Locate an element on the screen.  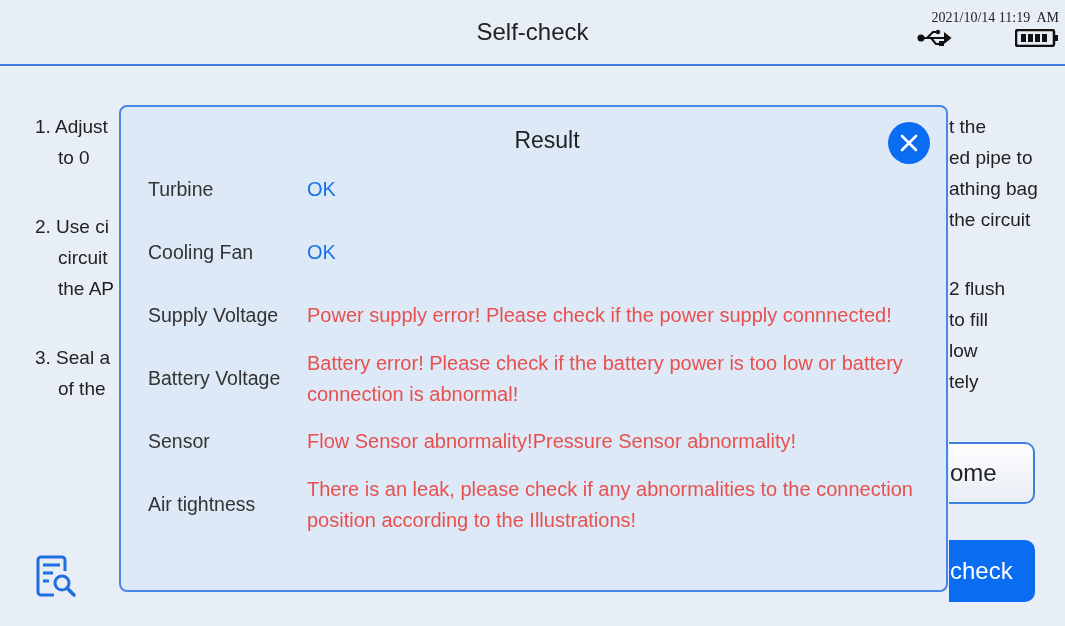
step-text: 2 flush is located at coordinates (977, 289).